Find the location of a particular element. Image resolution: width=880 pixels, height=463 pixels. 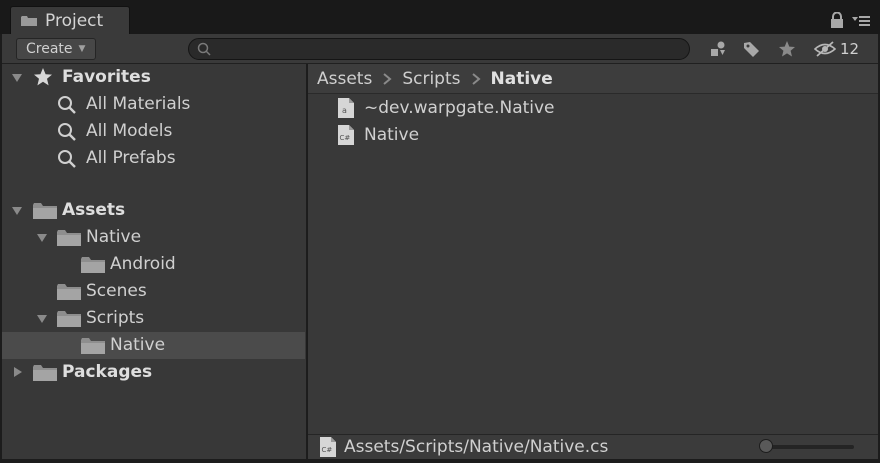

tree-item-native: Native is located at coordinates (153, 237).